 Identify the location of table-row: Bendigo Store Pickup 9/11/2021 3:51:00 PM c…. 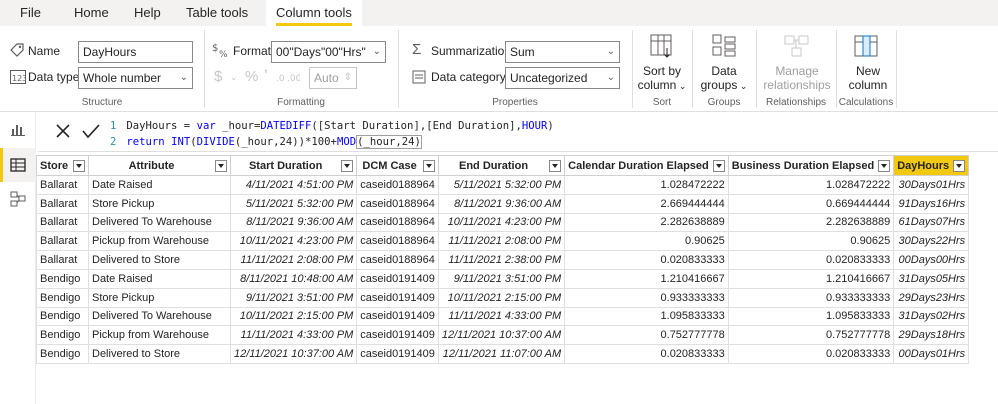
(503, 297).